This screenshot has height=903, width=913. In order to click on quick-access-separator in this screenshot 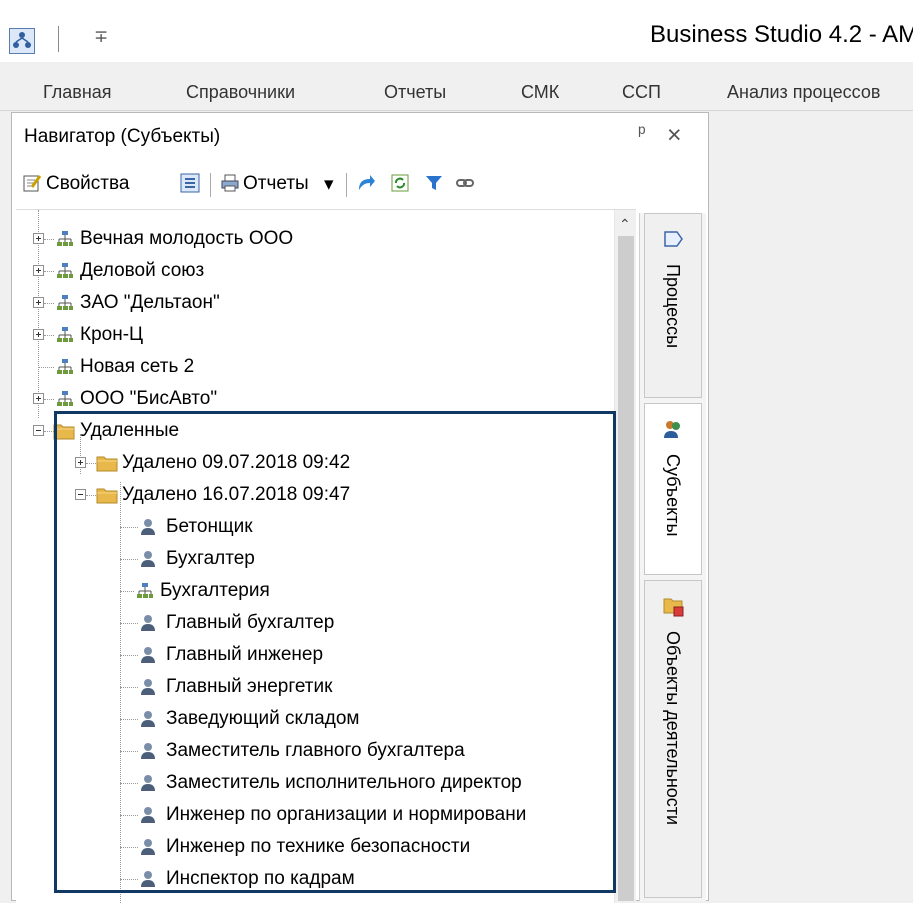, I will do `click(58, 39)`.